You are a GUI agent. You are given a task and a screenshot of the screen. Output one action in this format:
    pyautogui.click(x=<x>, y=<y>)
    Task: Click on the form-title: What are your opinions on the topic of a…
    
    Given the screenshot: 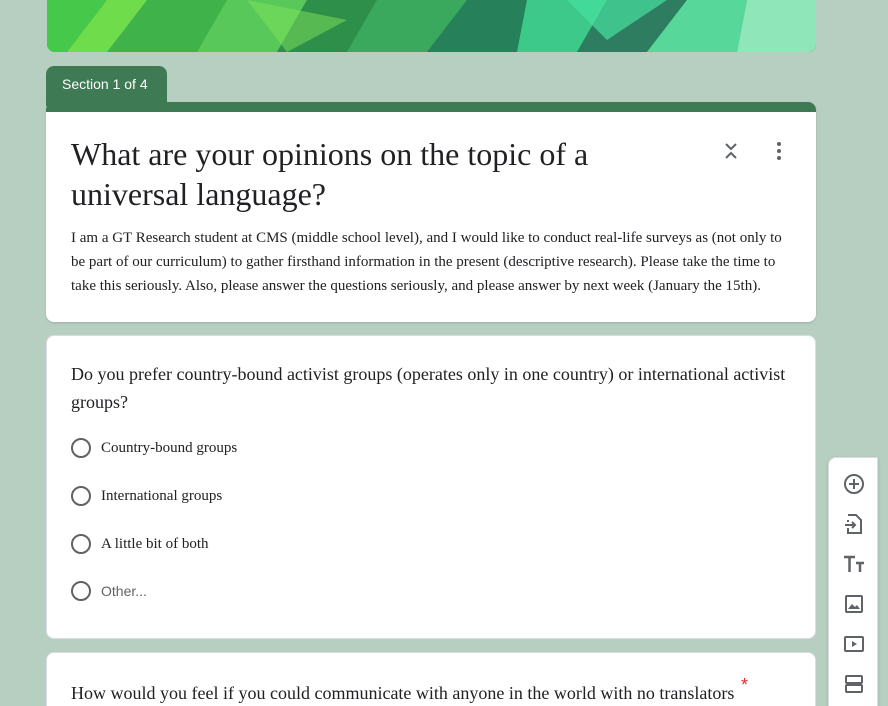 What is the action you would take?
    pyautogui.click(x=391, y=174)
    